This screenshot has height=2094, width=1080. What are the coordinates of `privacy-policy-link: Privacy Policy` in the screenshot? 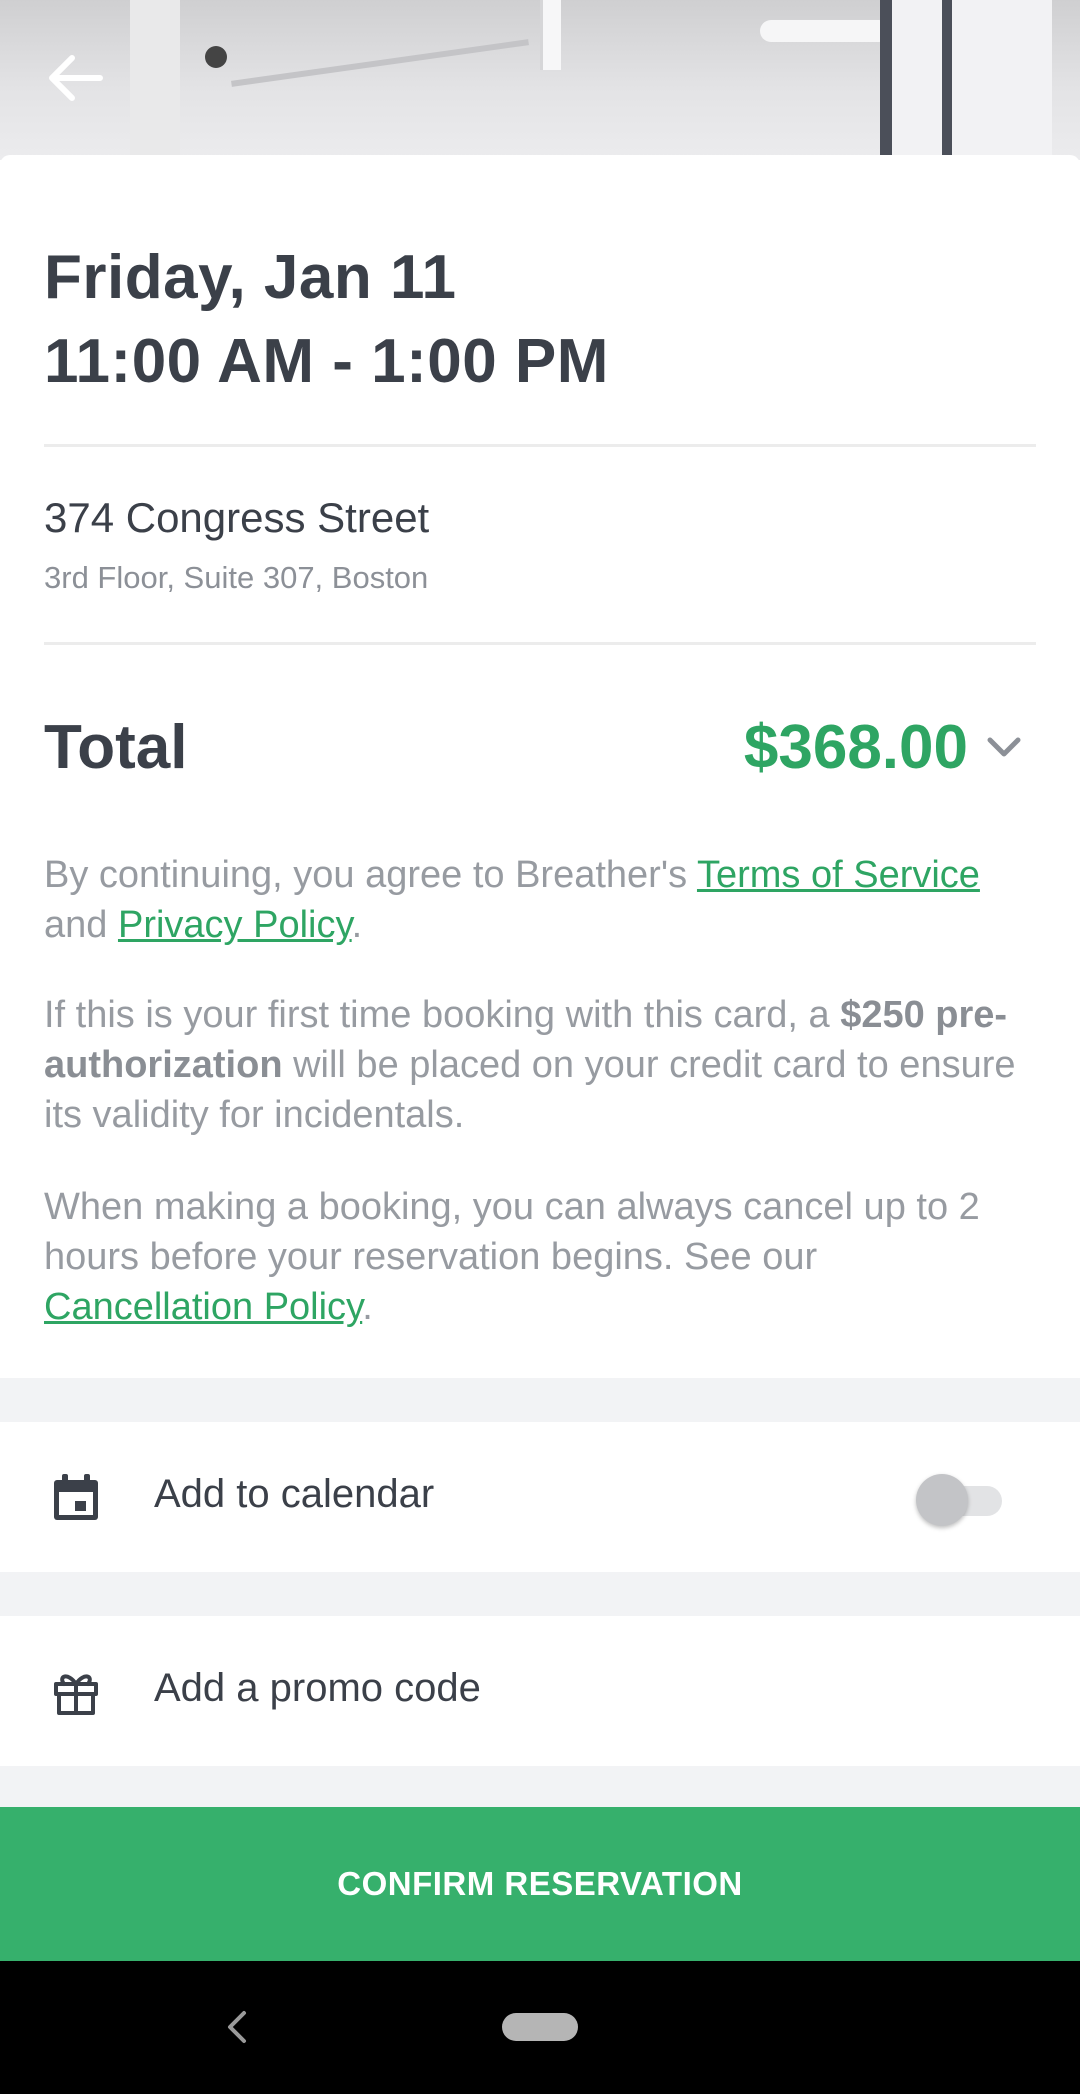 It's located at (235, 925).